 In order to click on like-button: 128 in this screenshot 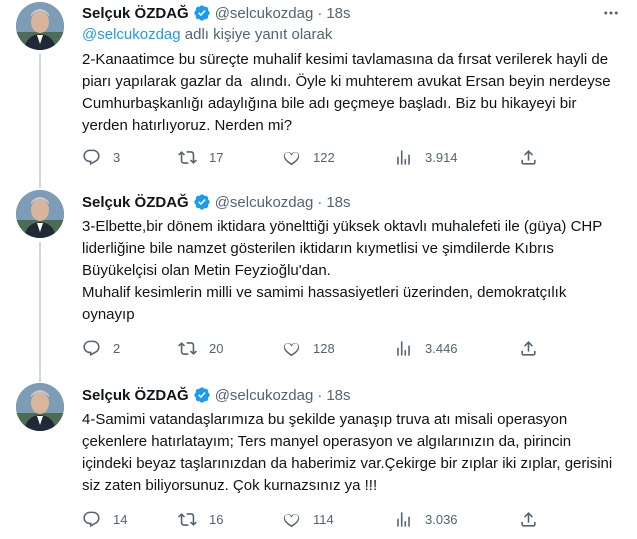, I will do `click(308, 348)`.